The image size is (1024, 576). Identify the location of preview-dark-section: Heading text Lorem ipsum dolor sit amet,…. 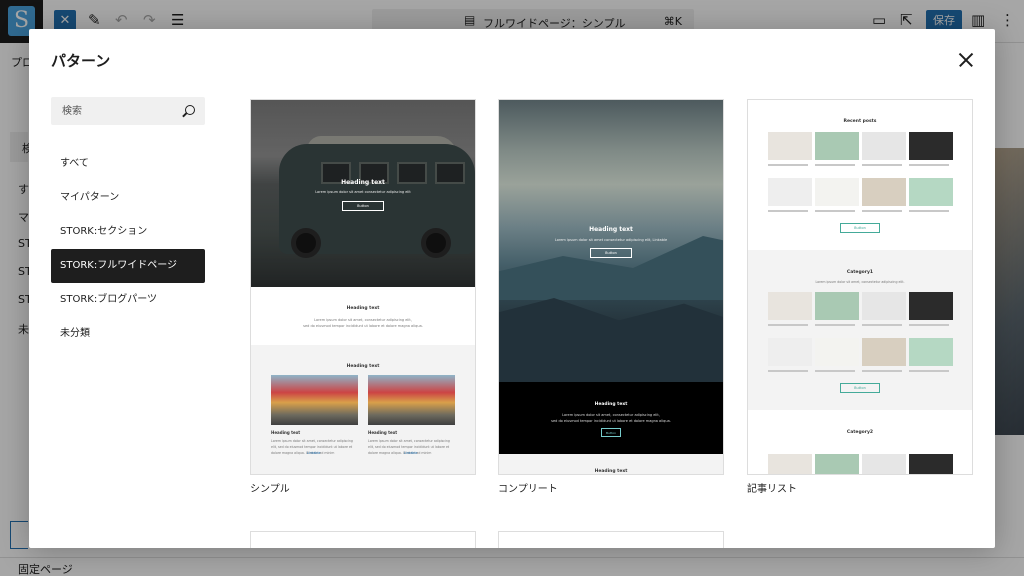
(611, 418).